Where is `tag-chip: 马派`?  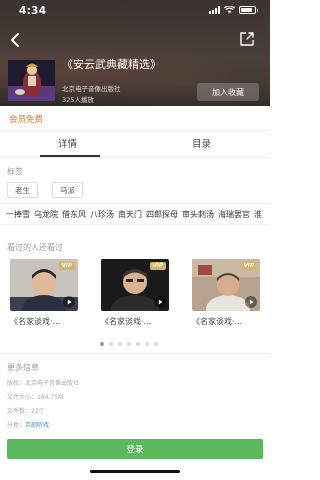
tag-chip: 马派 is located at coordinates (67, 190).